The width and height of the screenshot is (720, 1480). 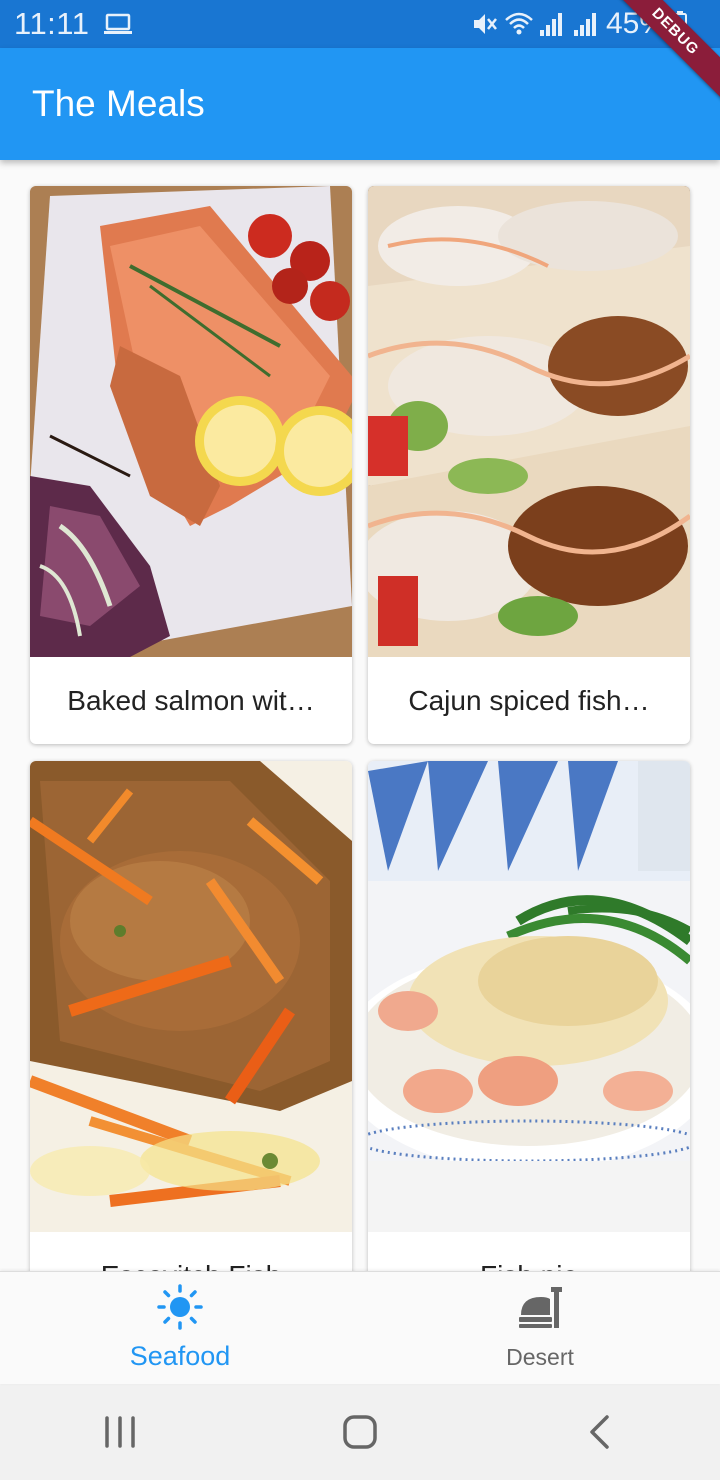 I want to click on nav-item-desert: Desert, so click(x=540, y=1328).